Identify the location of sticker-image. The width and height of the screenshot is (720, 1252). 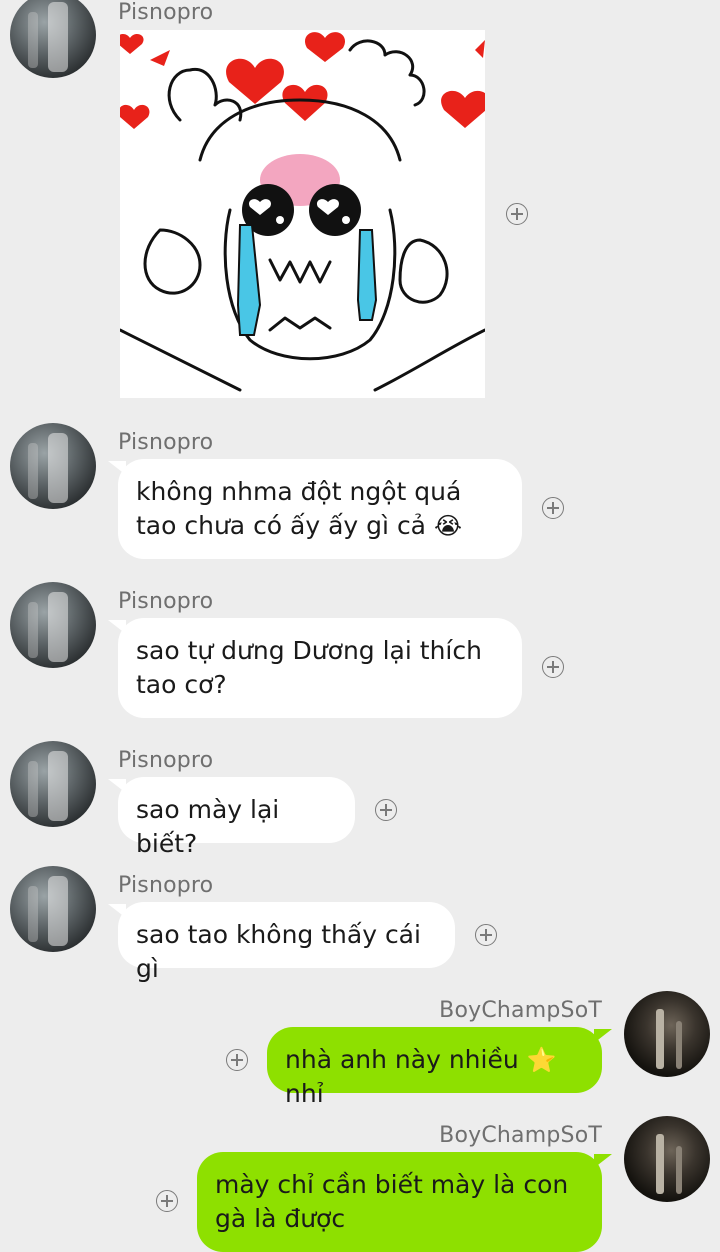
(302, 214).